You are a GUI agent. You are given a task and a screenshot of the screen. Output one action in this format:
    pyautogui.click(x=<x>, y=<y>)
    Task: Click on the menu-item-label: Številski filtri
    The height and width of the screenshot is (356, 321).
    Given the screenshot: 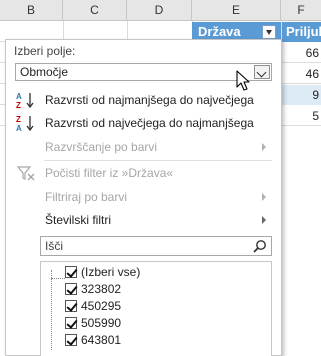 What is the action you would take?
    pyautogui.click(x=78, y=220)
    